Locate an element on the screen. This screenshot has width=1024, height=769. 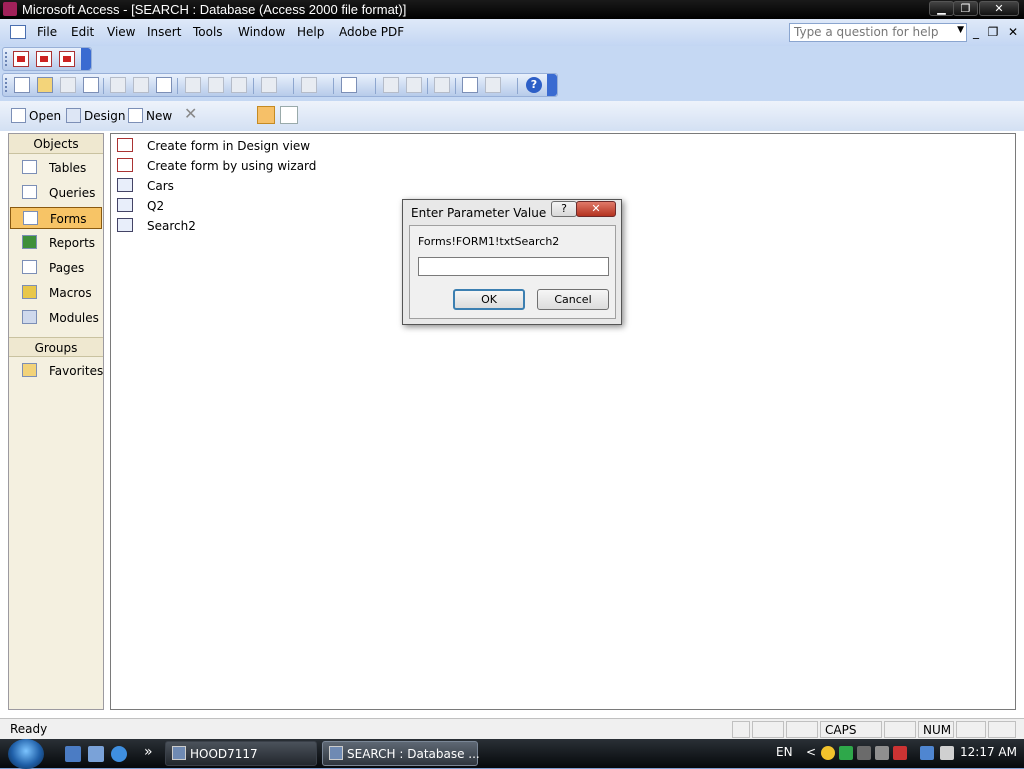
menu-window: Window is located at coordinates (261, 32).